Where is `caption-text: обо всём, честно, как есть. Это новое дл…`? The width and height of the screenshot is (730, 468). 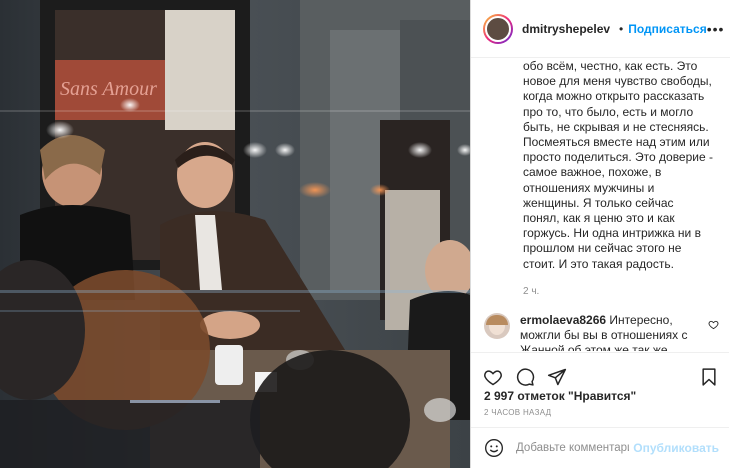 caption-text: обо всём, честно, как есть. Это новое дл… is located at coordinates (618, 165).